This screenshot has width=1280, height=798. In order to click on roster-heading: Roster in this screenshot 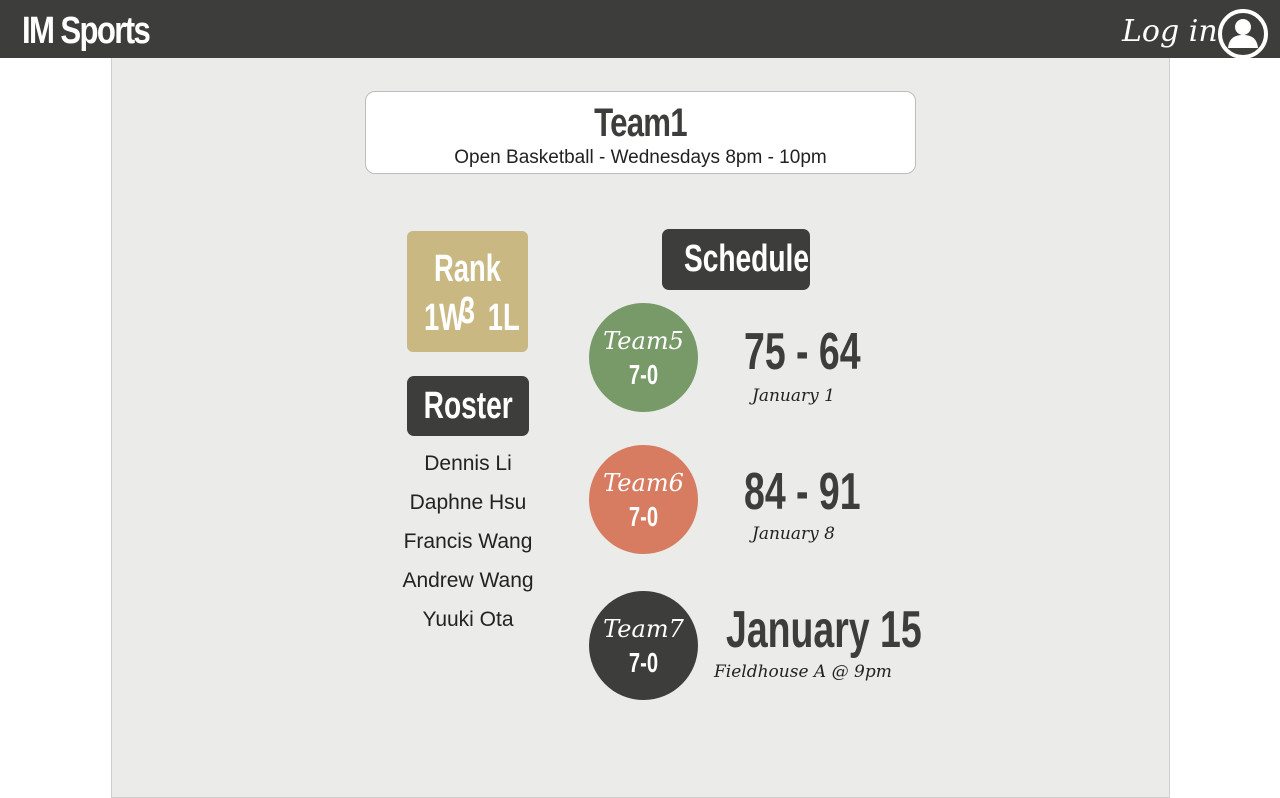, I will do `click(468, 406)`.